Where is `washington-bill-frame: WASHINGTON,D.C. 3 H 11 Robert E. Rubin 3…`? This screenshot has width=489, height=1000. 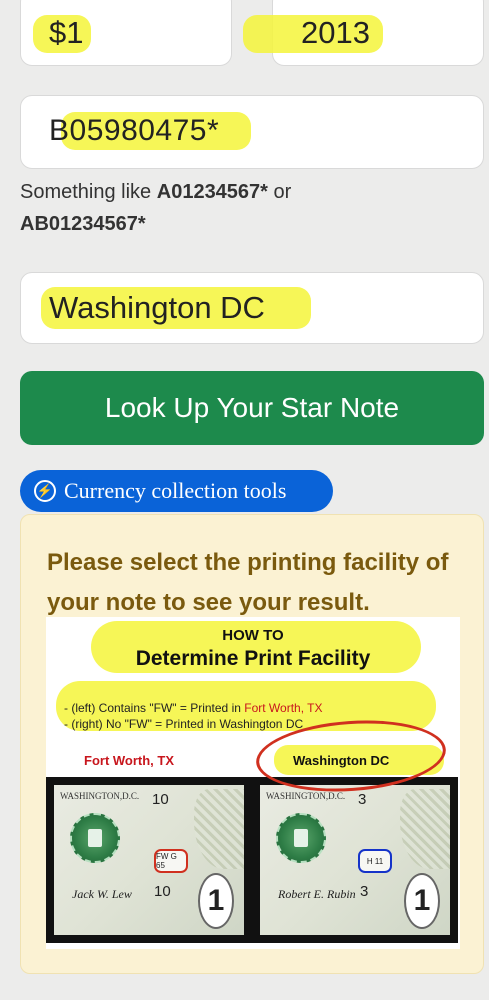
washington-bill-frame: WASHINGTON,D.C. 3 H 11 Robert E. Rubin 3… is located at coordinates (355, 860).